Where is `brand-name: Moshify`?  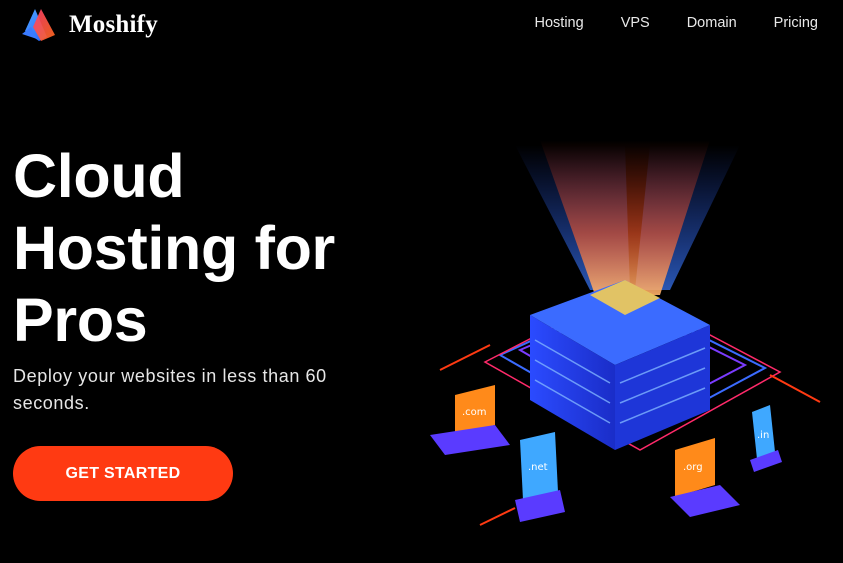 brand-name: Moshify is located at coordinates (113, 24).